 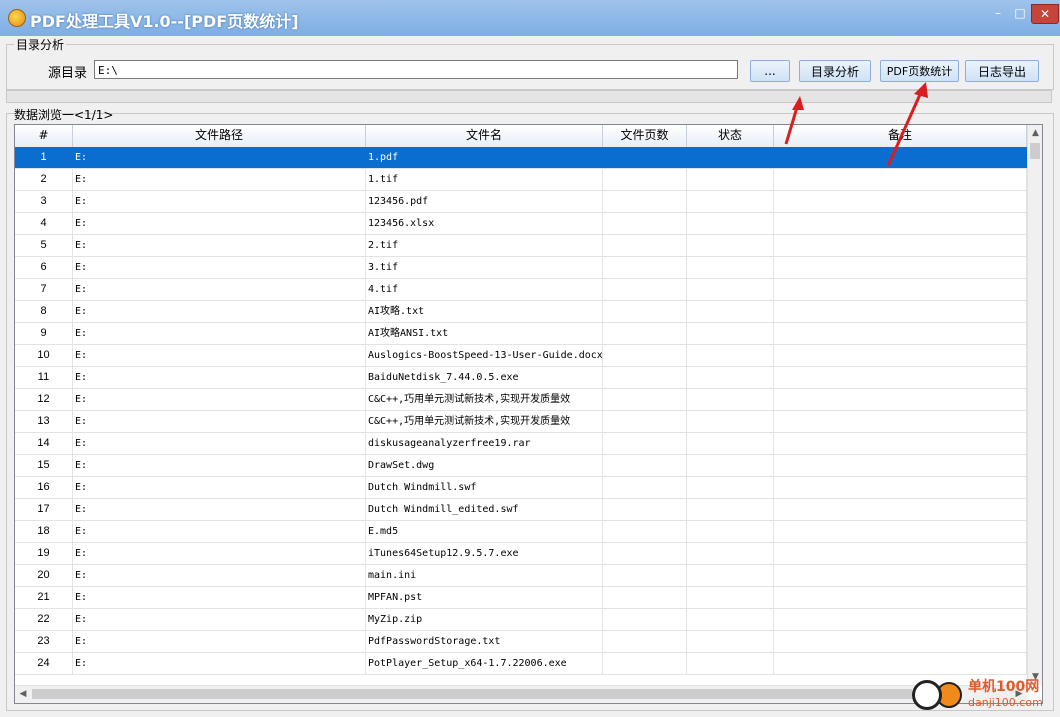 What do you see at coordinates (23, 694) in the screenshot?
I see `scroll-left-icon: ◀` at bounding box center [23, 694].